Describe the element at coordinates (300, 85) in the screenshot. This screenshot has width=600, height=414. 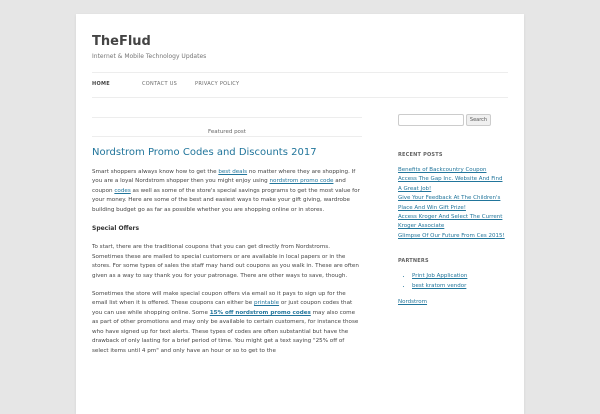
I see `main-navigation: Home Contact Us Privacy Policy` at that location.